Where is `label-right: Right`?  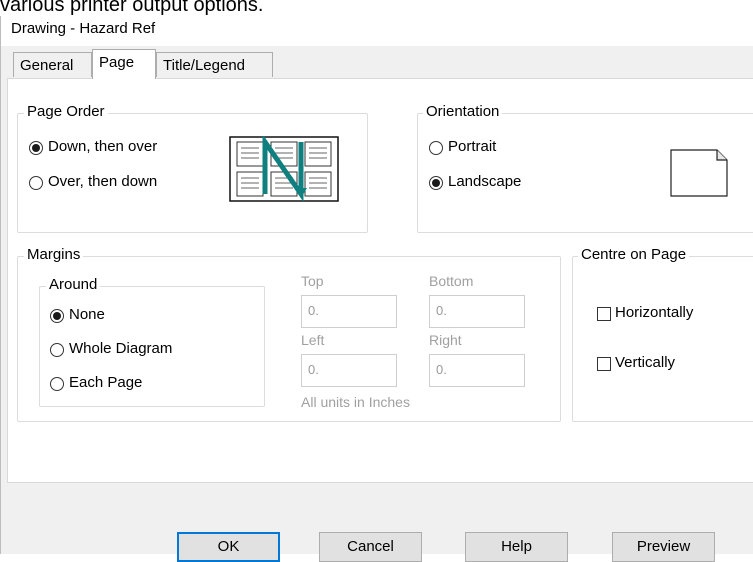 label-right: Right is located at coordinates (445, 340).